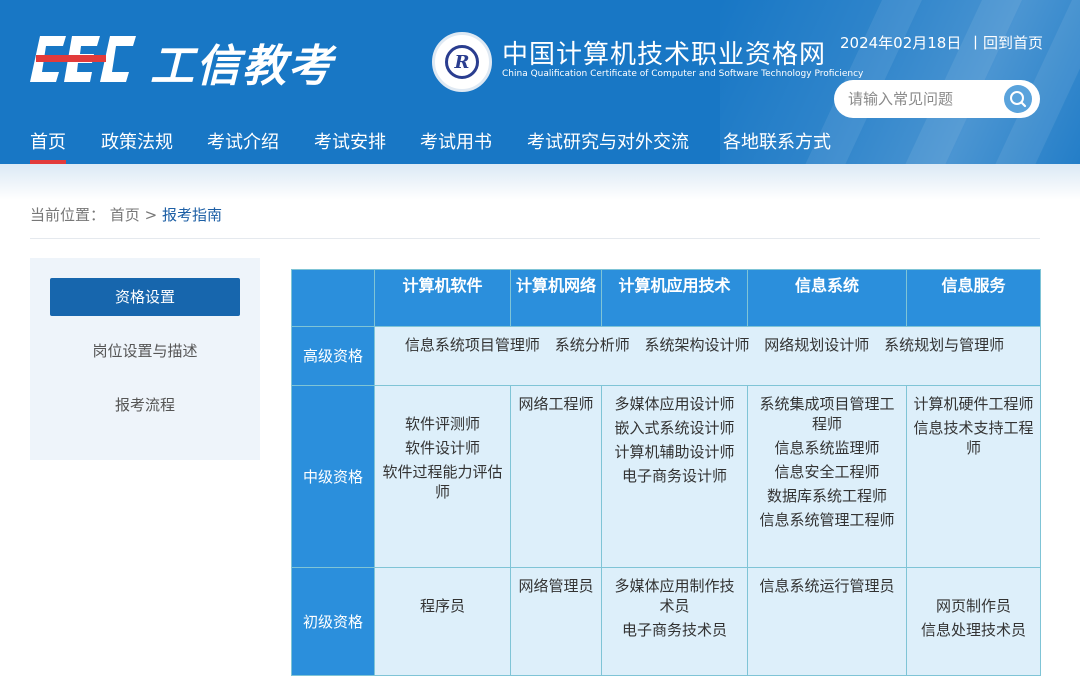 This screenshot has height=686, width=1080. What do you see at coordinates (817, 345) in the screenshot?
I see `qualification-item: 网络规划设计师` at bounding box center [817, 345].